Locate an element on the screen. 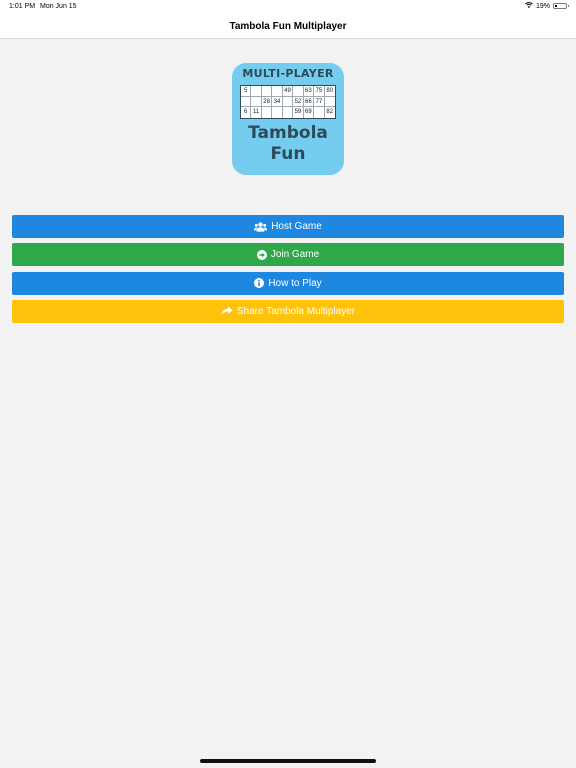 The width and height of the screenshot is (576, 768). ticket-cell: 11 is located at coordinates (256, 112).